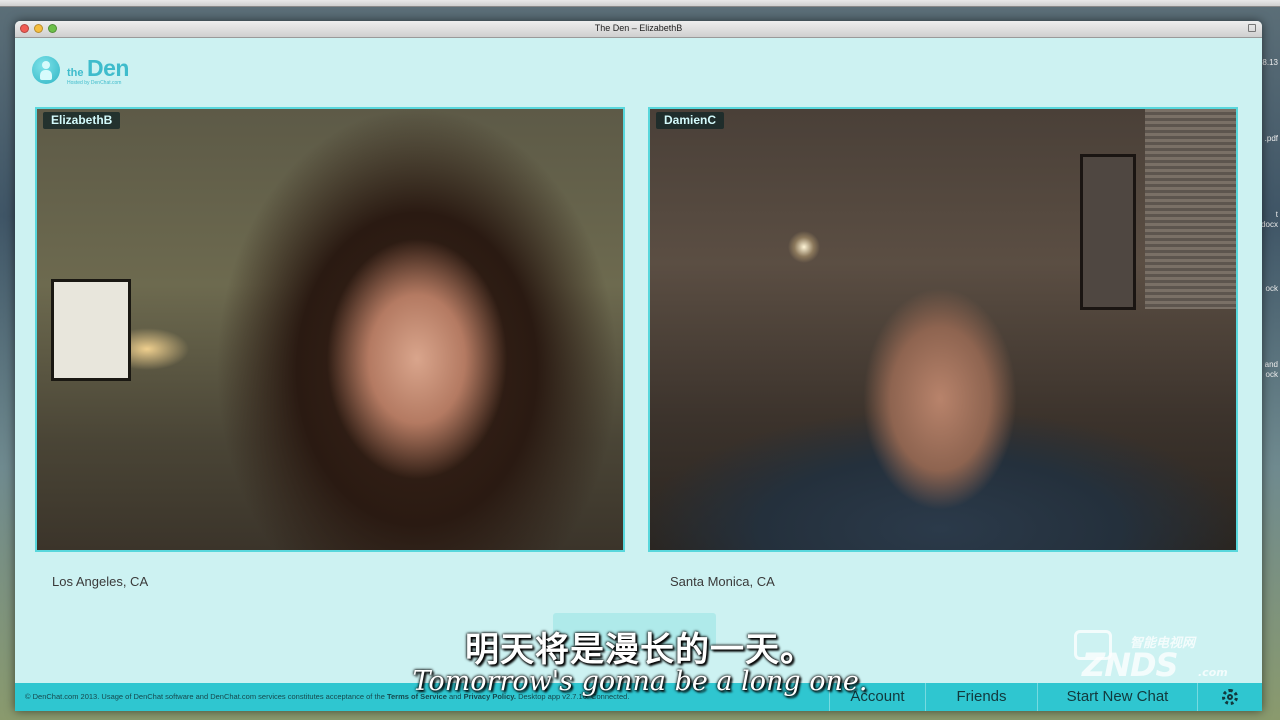 The height and width of the screenshot is (720, 1280). What do you see at coordinates (94, 83) in the screenshot?
I see `logo-subtitle: Hosted by DenChat.com` at bounding box center [94, 83].